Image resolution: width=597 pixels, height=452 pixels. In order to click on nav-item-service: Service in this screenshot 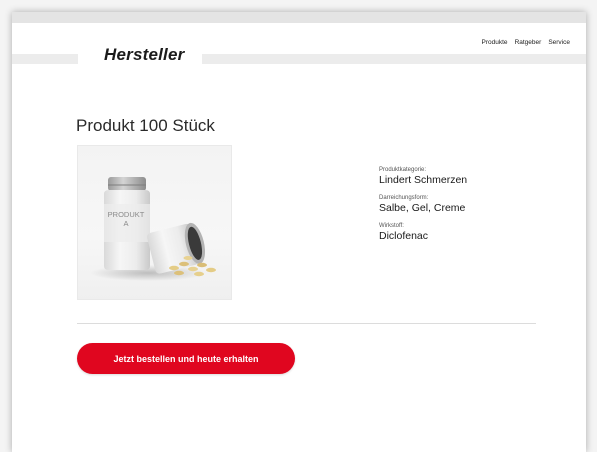, I will do `click(559, 42)`.